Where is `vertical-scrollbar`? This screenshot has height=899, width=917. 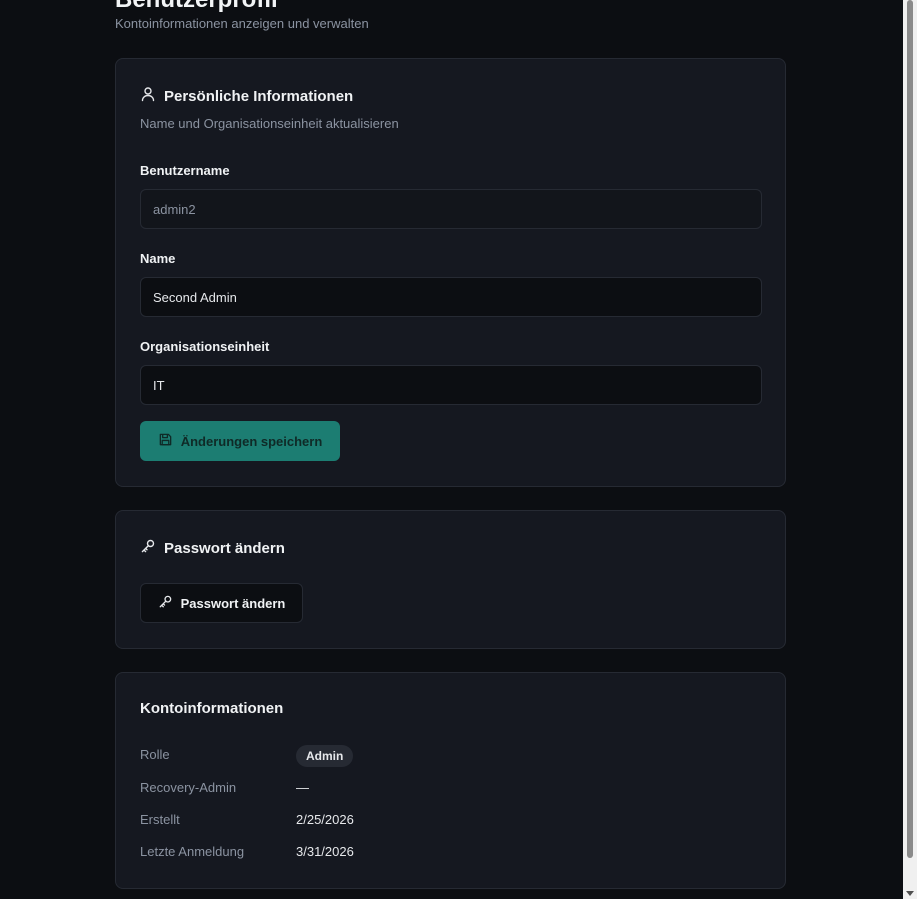
vertical-scrollbar is located at coordinates (910, 449).